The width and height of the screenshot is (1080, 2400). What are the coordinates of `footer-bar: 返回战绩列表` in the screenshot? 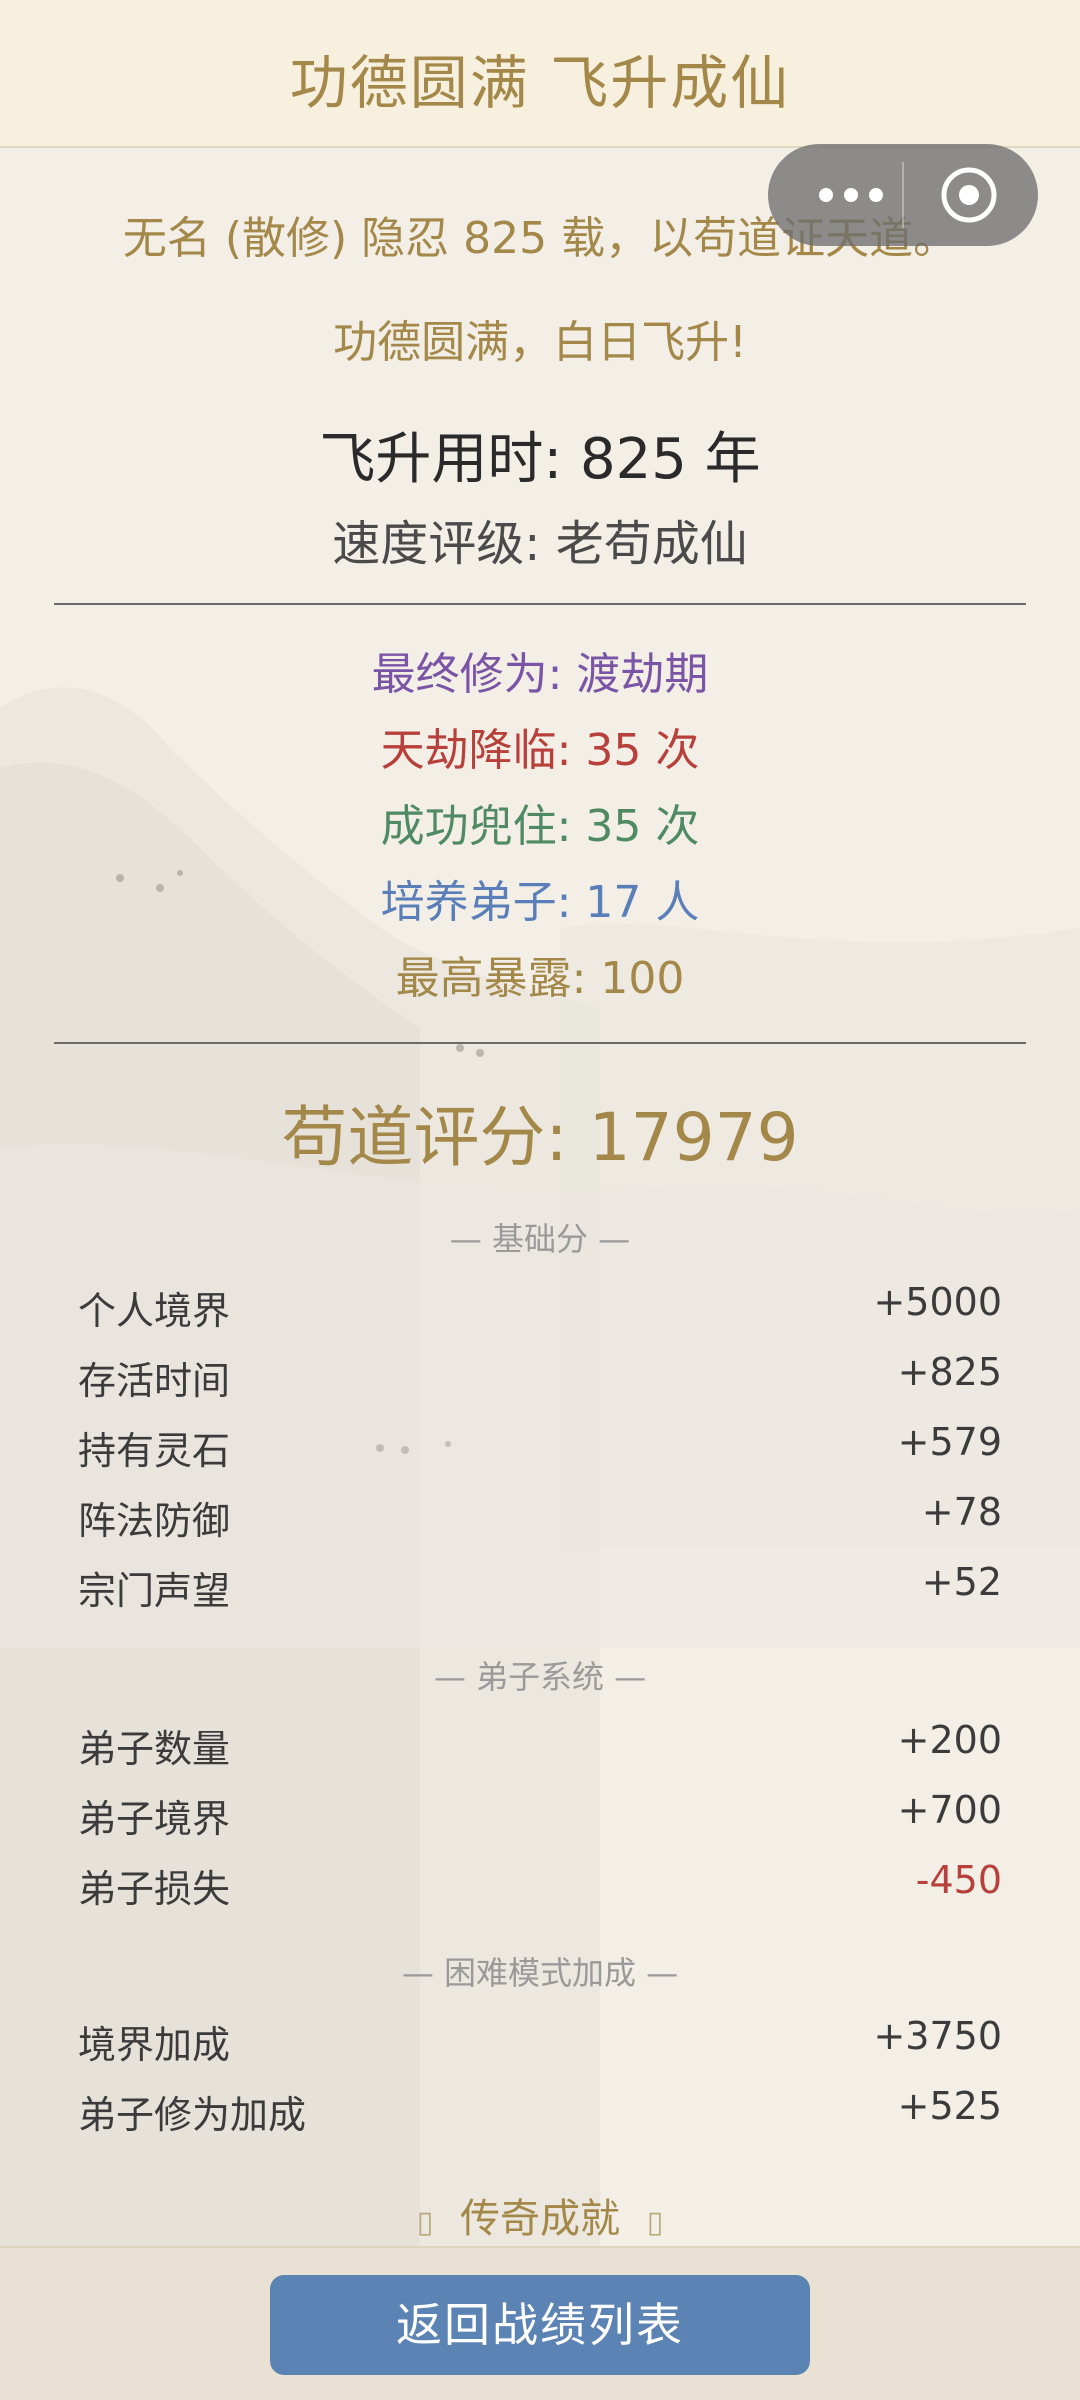 It's located at (540, 2323).